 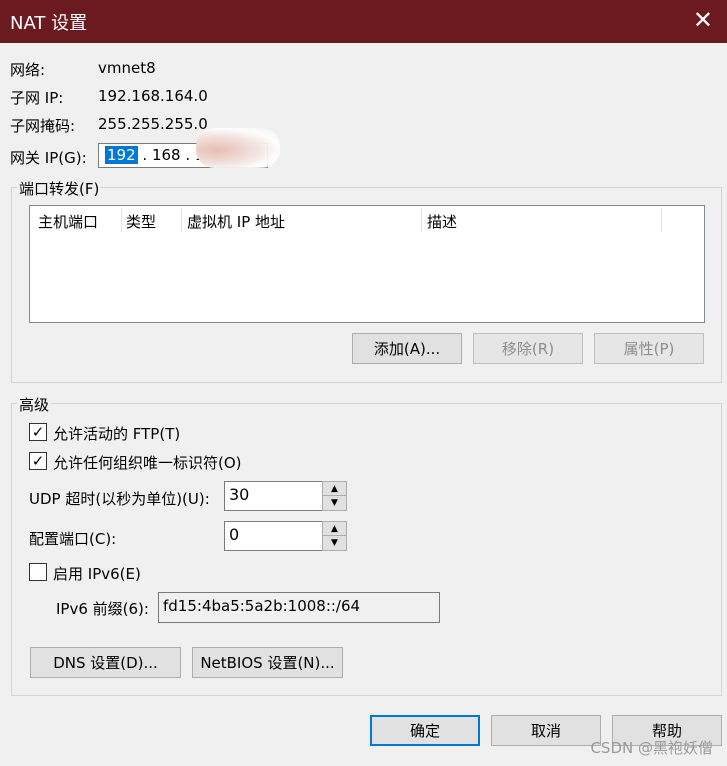 I want to click on allow-active-ftp-checkbox: ✓, so click(x=38, y=432).